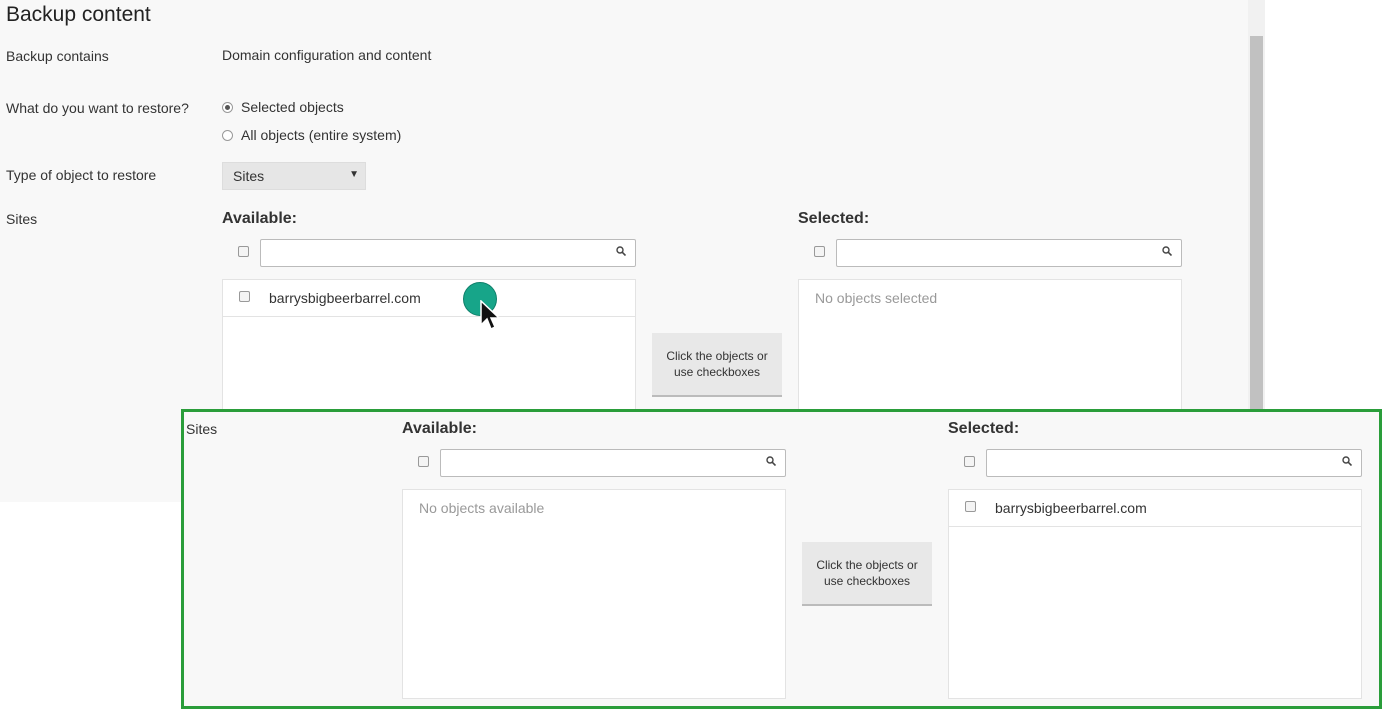 The width and height of the screenshot is (1382, 709). What do you see at coordinates (1155, 594) in the screenshot?
I see `zoom-selected-list: barrysbigbeerbarrel.com` at bounding box center [1155, 594].